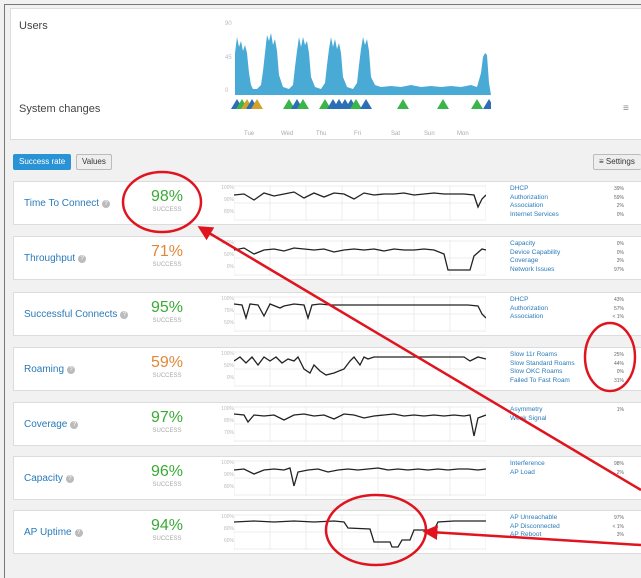  What do you see at coordinates (533, 517) in the screenshot?
I see `reason-link: AP Unreachable` at bounding box center [533, 517].